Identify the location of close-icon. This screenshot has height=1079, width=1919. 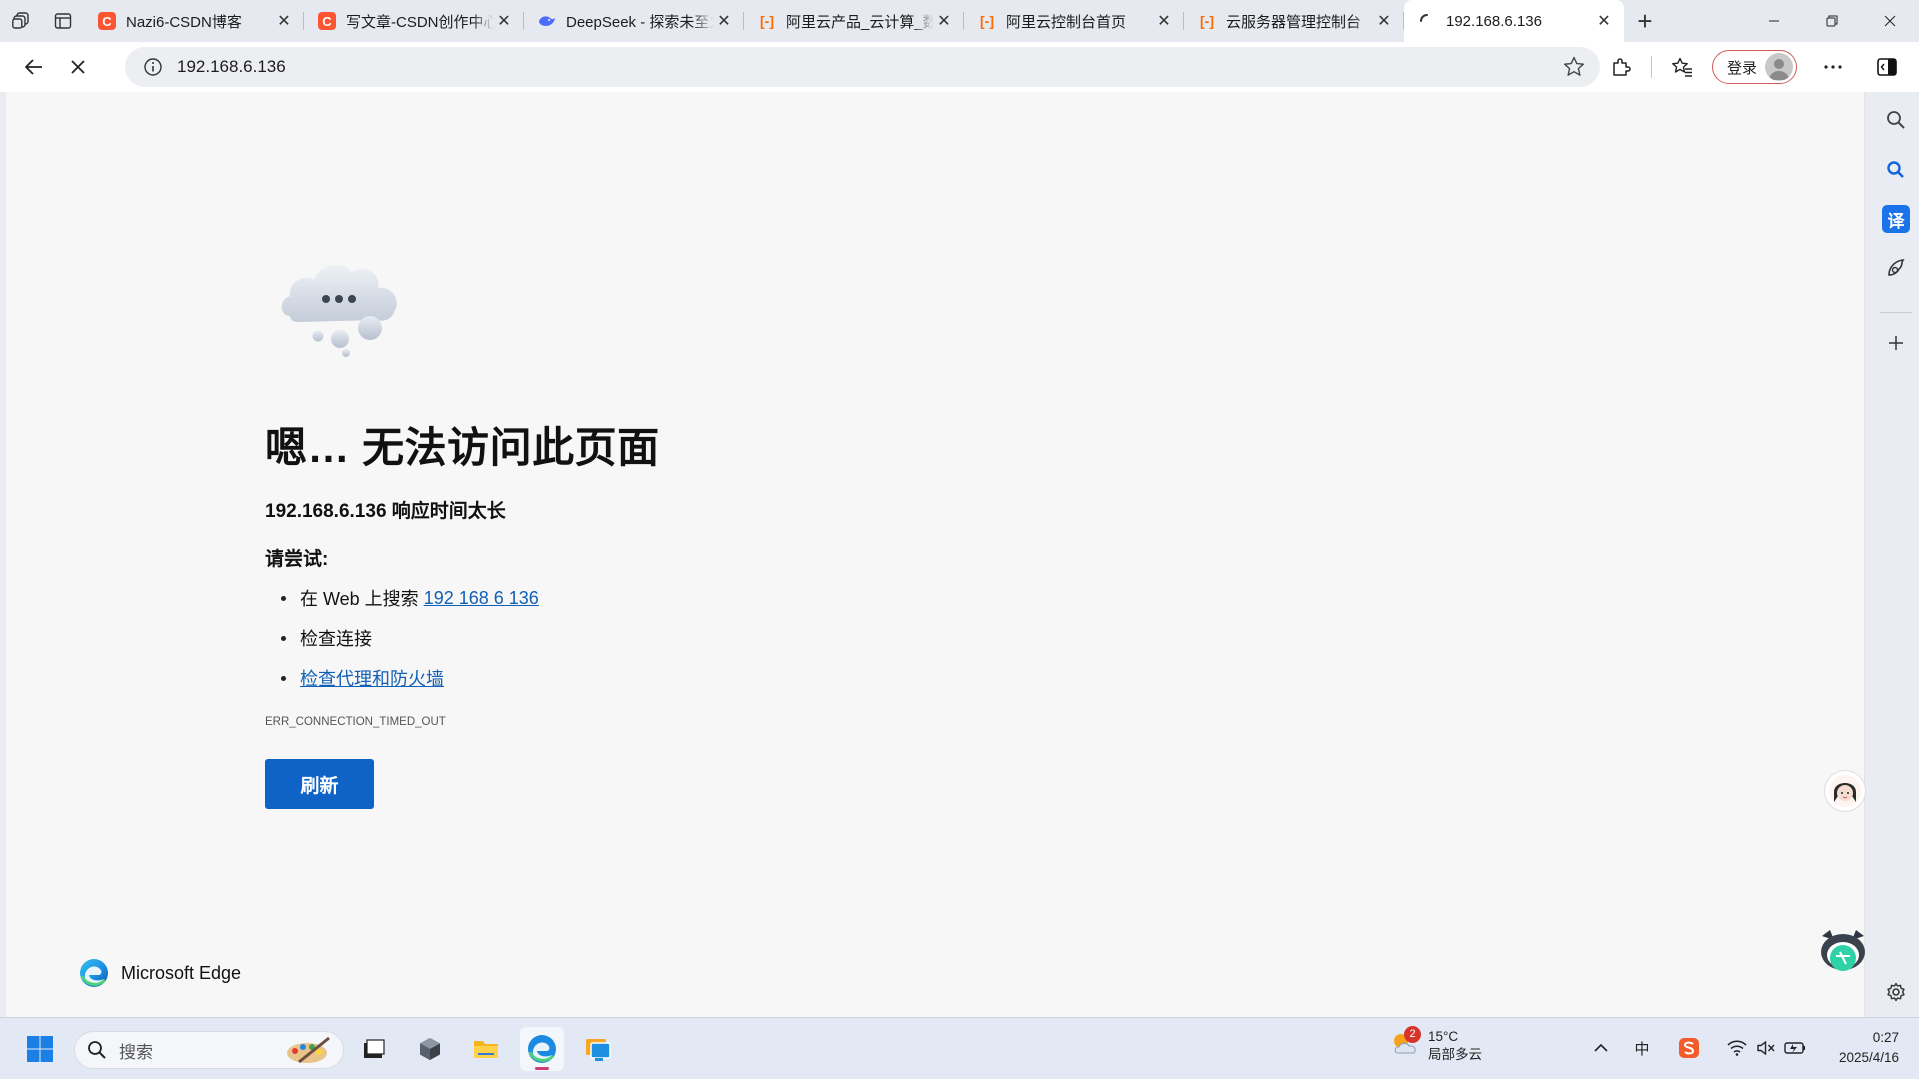
(1890, 21).